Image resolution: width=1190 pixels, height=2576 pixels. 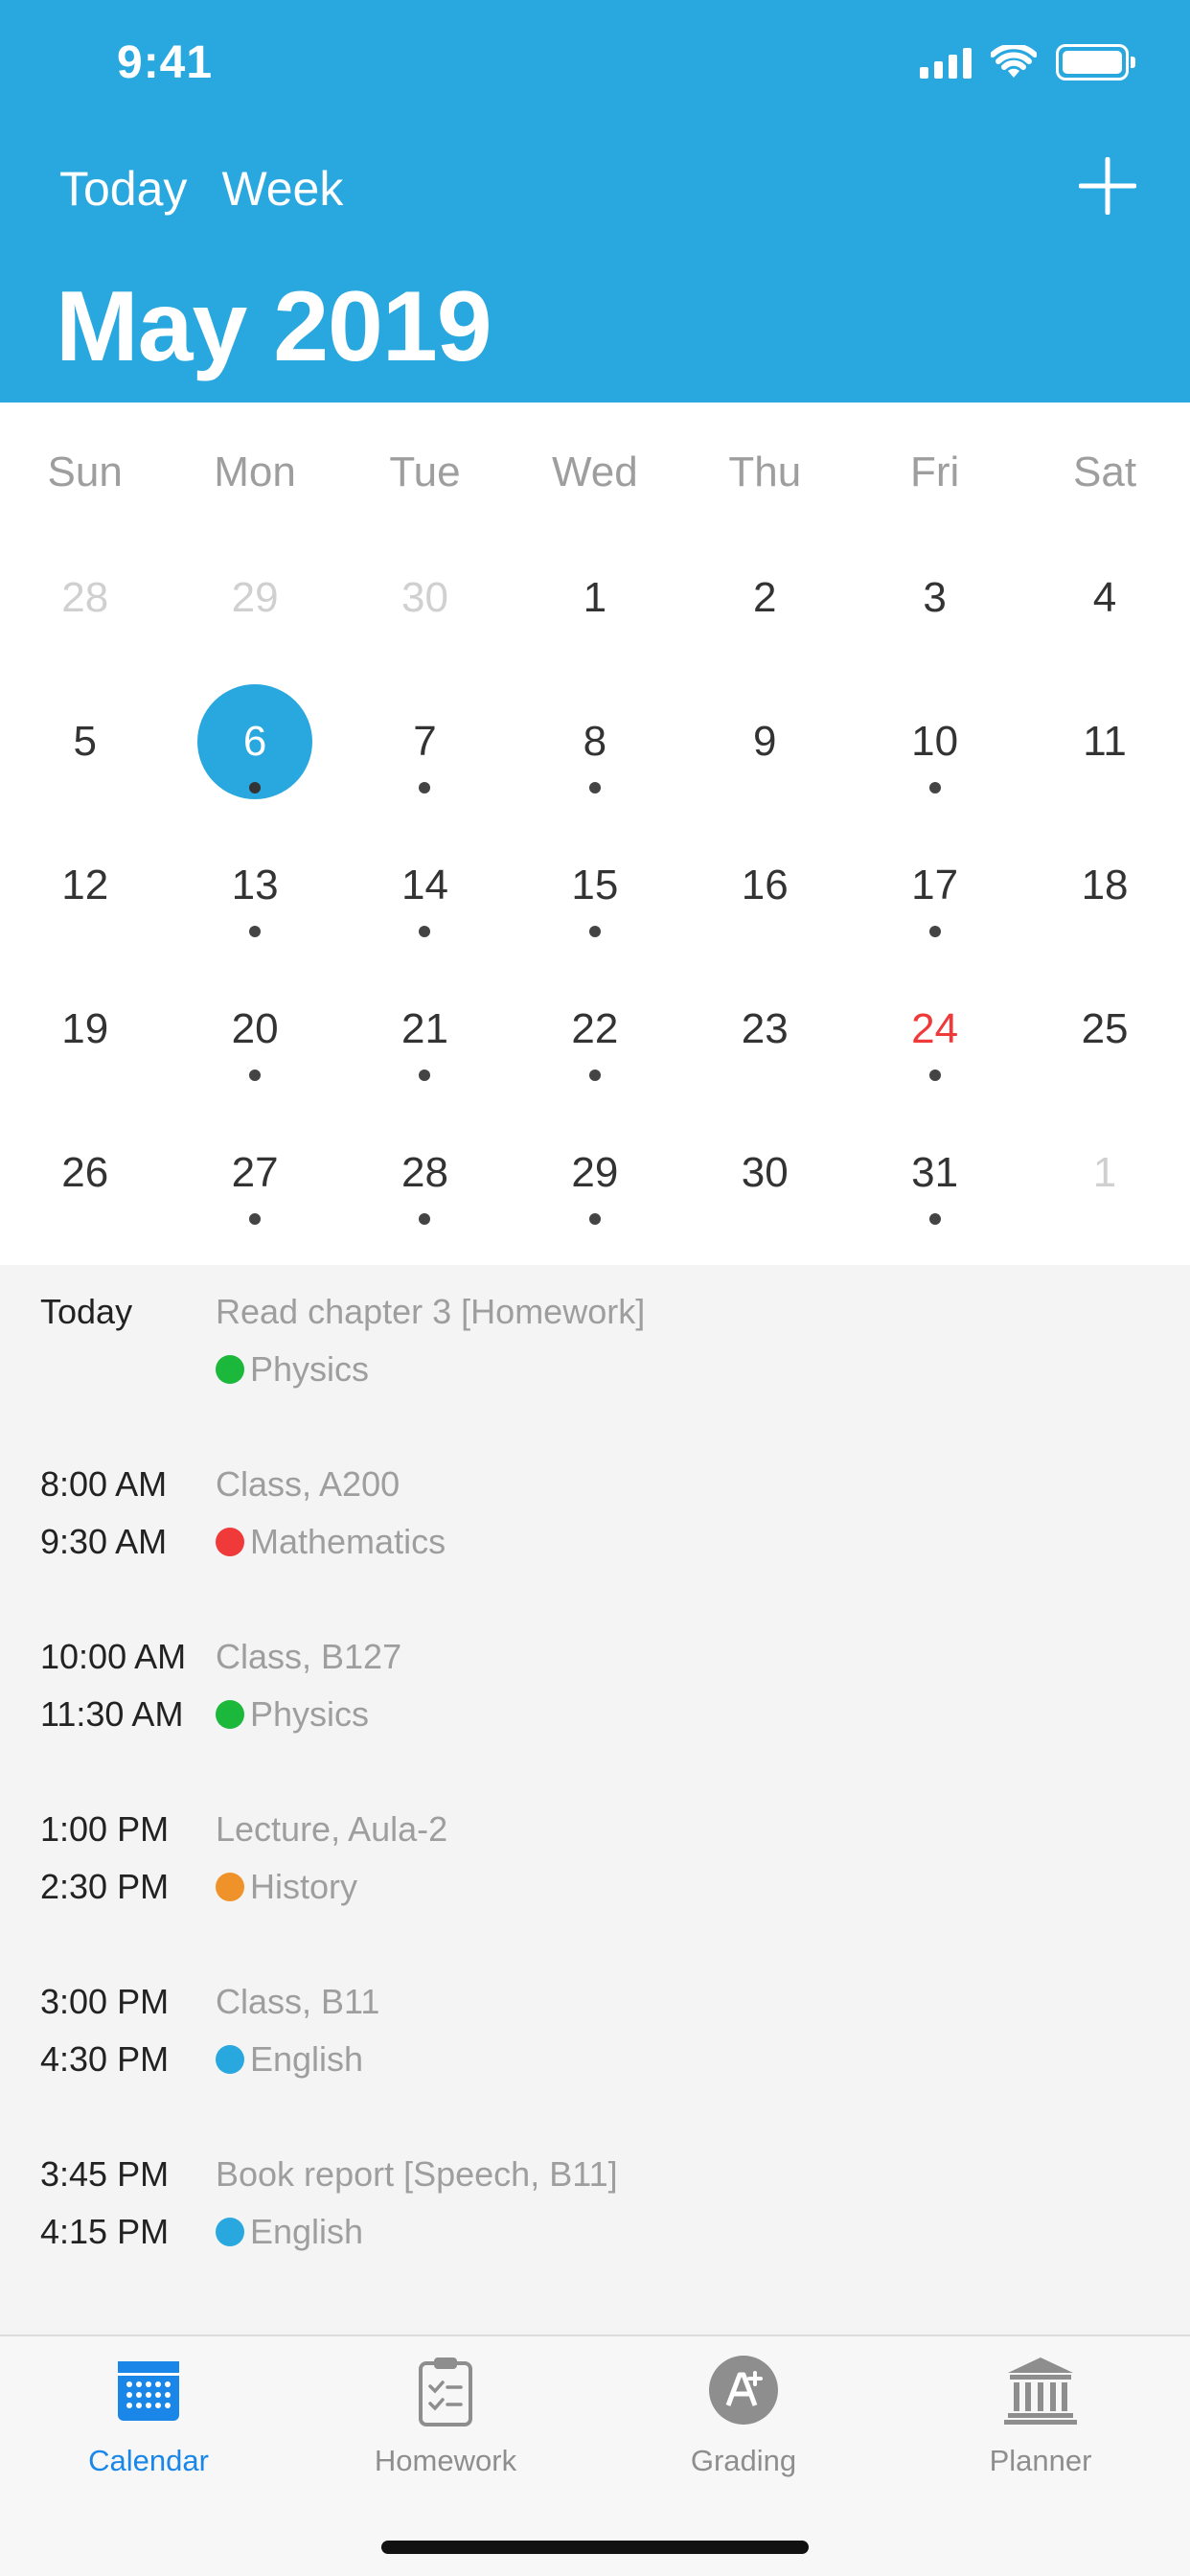 I want to click on agenda-event: 10:00 AM 11:30 AM Class, B127 Physics, so click(x=595, y=1672).